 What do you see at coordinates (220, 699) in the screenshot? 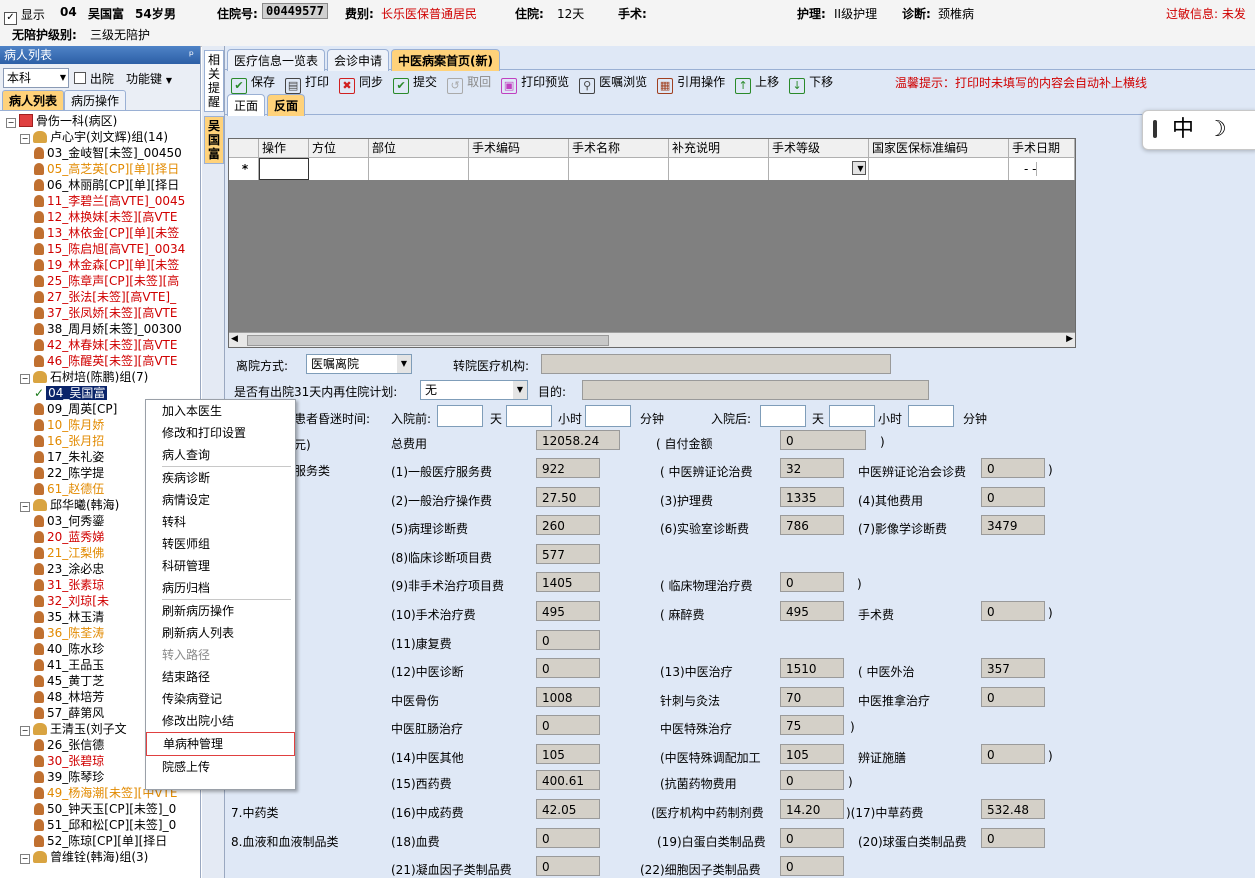
I see `context-menu-item: 传染病登记` at bounding box center [220, 699].